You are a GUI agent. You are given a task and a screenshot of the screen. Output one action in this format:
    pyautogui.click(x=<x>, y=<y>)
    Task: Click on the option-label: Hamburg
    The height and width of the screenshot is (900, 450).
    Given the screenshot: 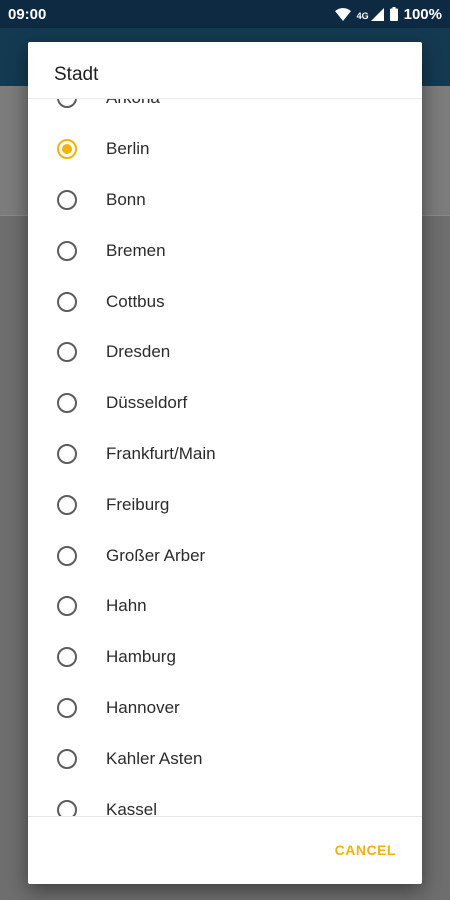 What is the action you would take?
    pyautogui.click(x=141, y=657)
    